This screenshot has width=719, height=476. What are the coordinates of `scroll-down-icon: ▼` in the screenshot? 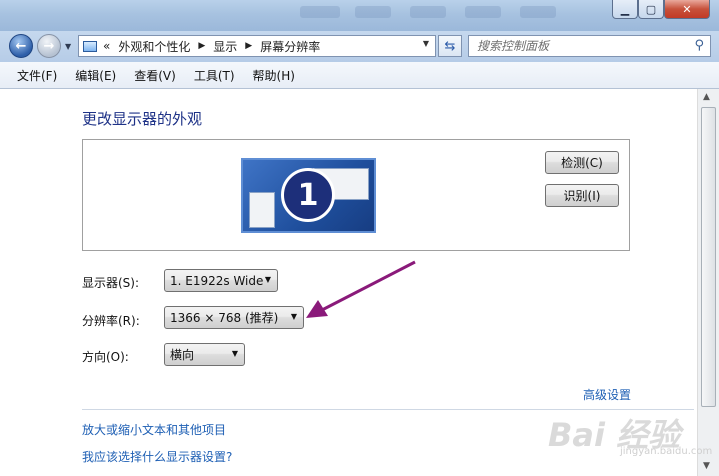 It's located at (706, 466).